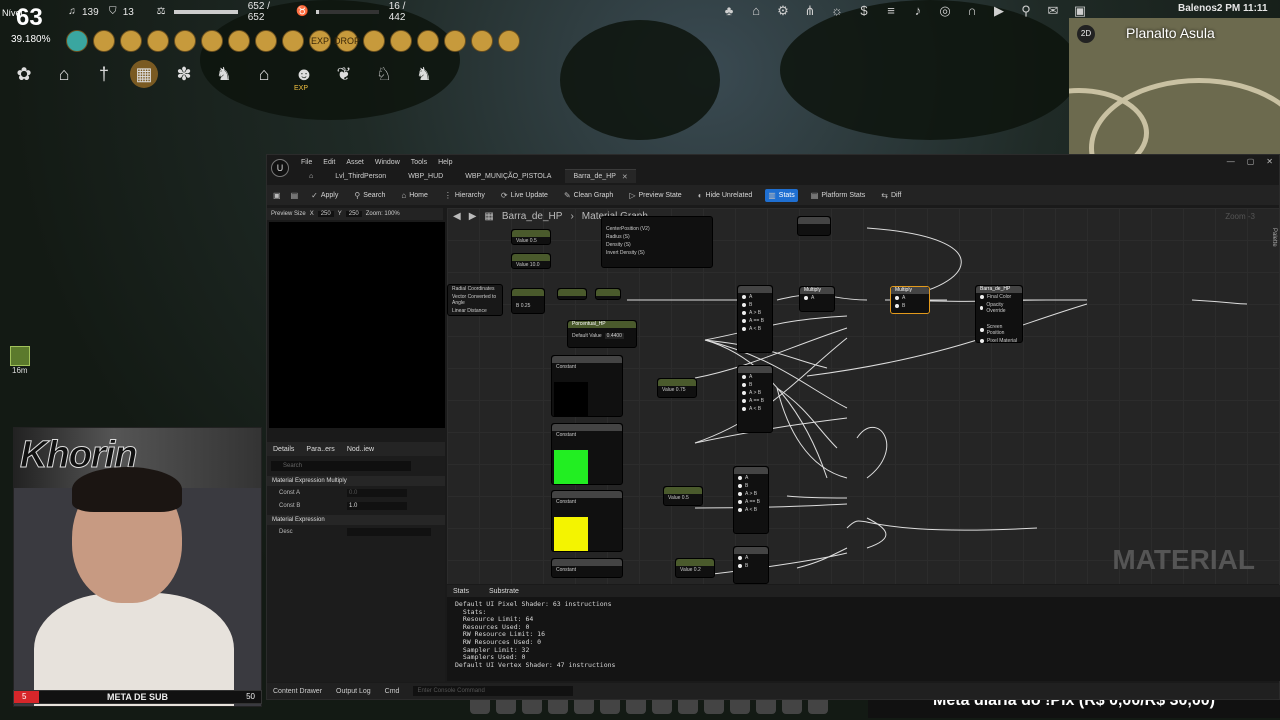 Image resolution: width=1280 pixels, height=720 pixels. Describe the element at coordinates (891, 11) in the screenshot. I see `list-icon: ≡` at that location.